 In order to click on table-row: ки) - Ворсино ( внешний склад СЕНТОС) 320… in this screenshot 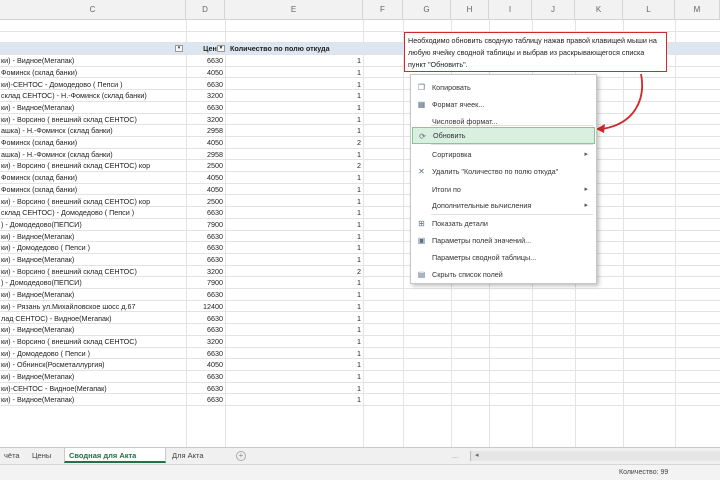, I will do `click(360, 342)`.